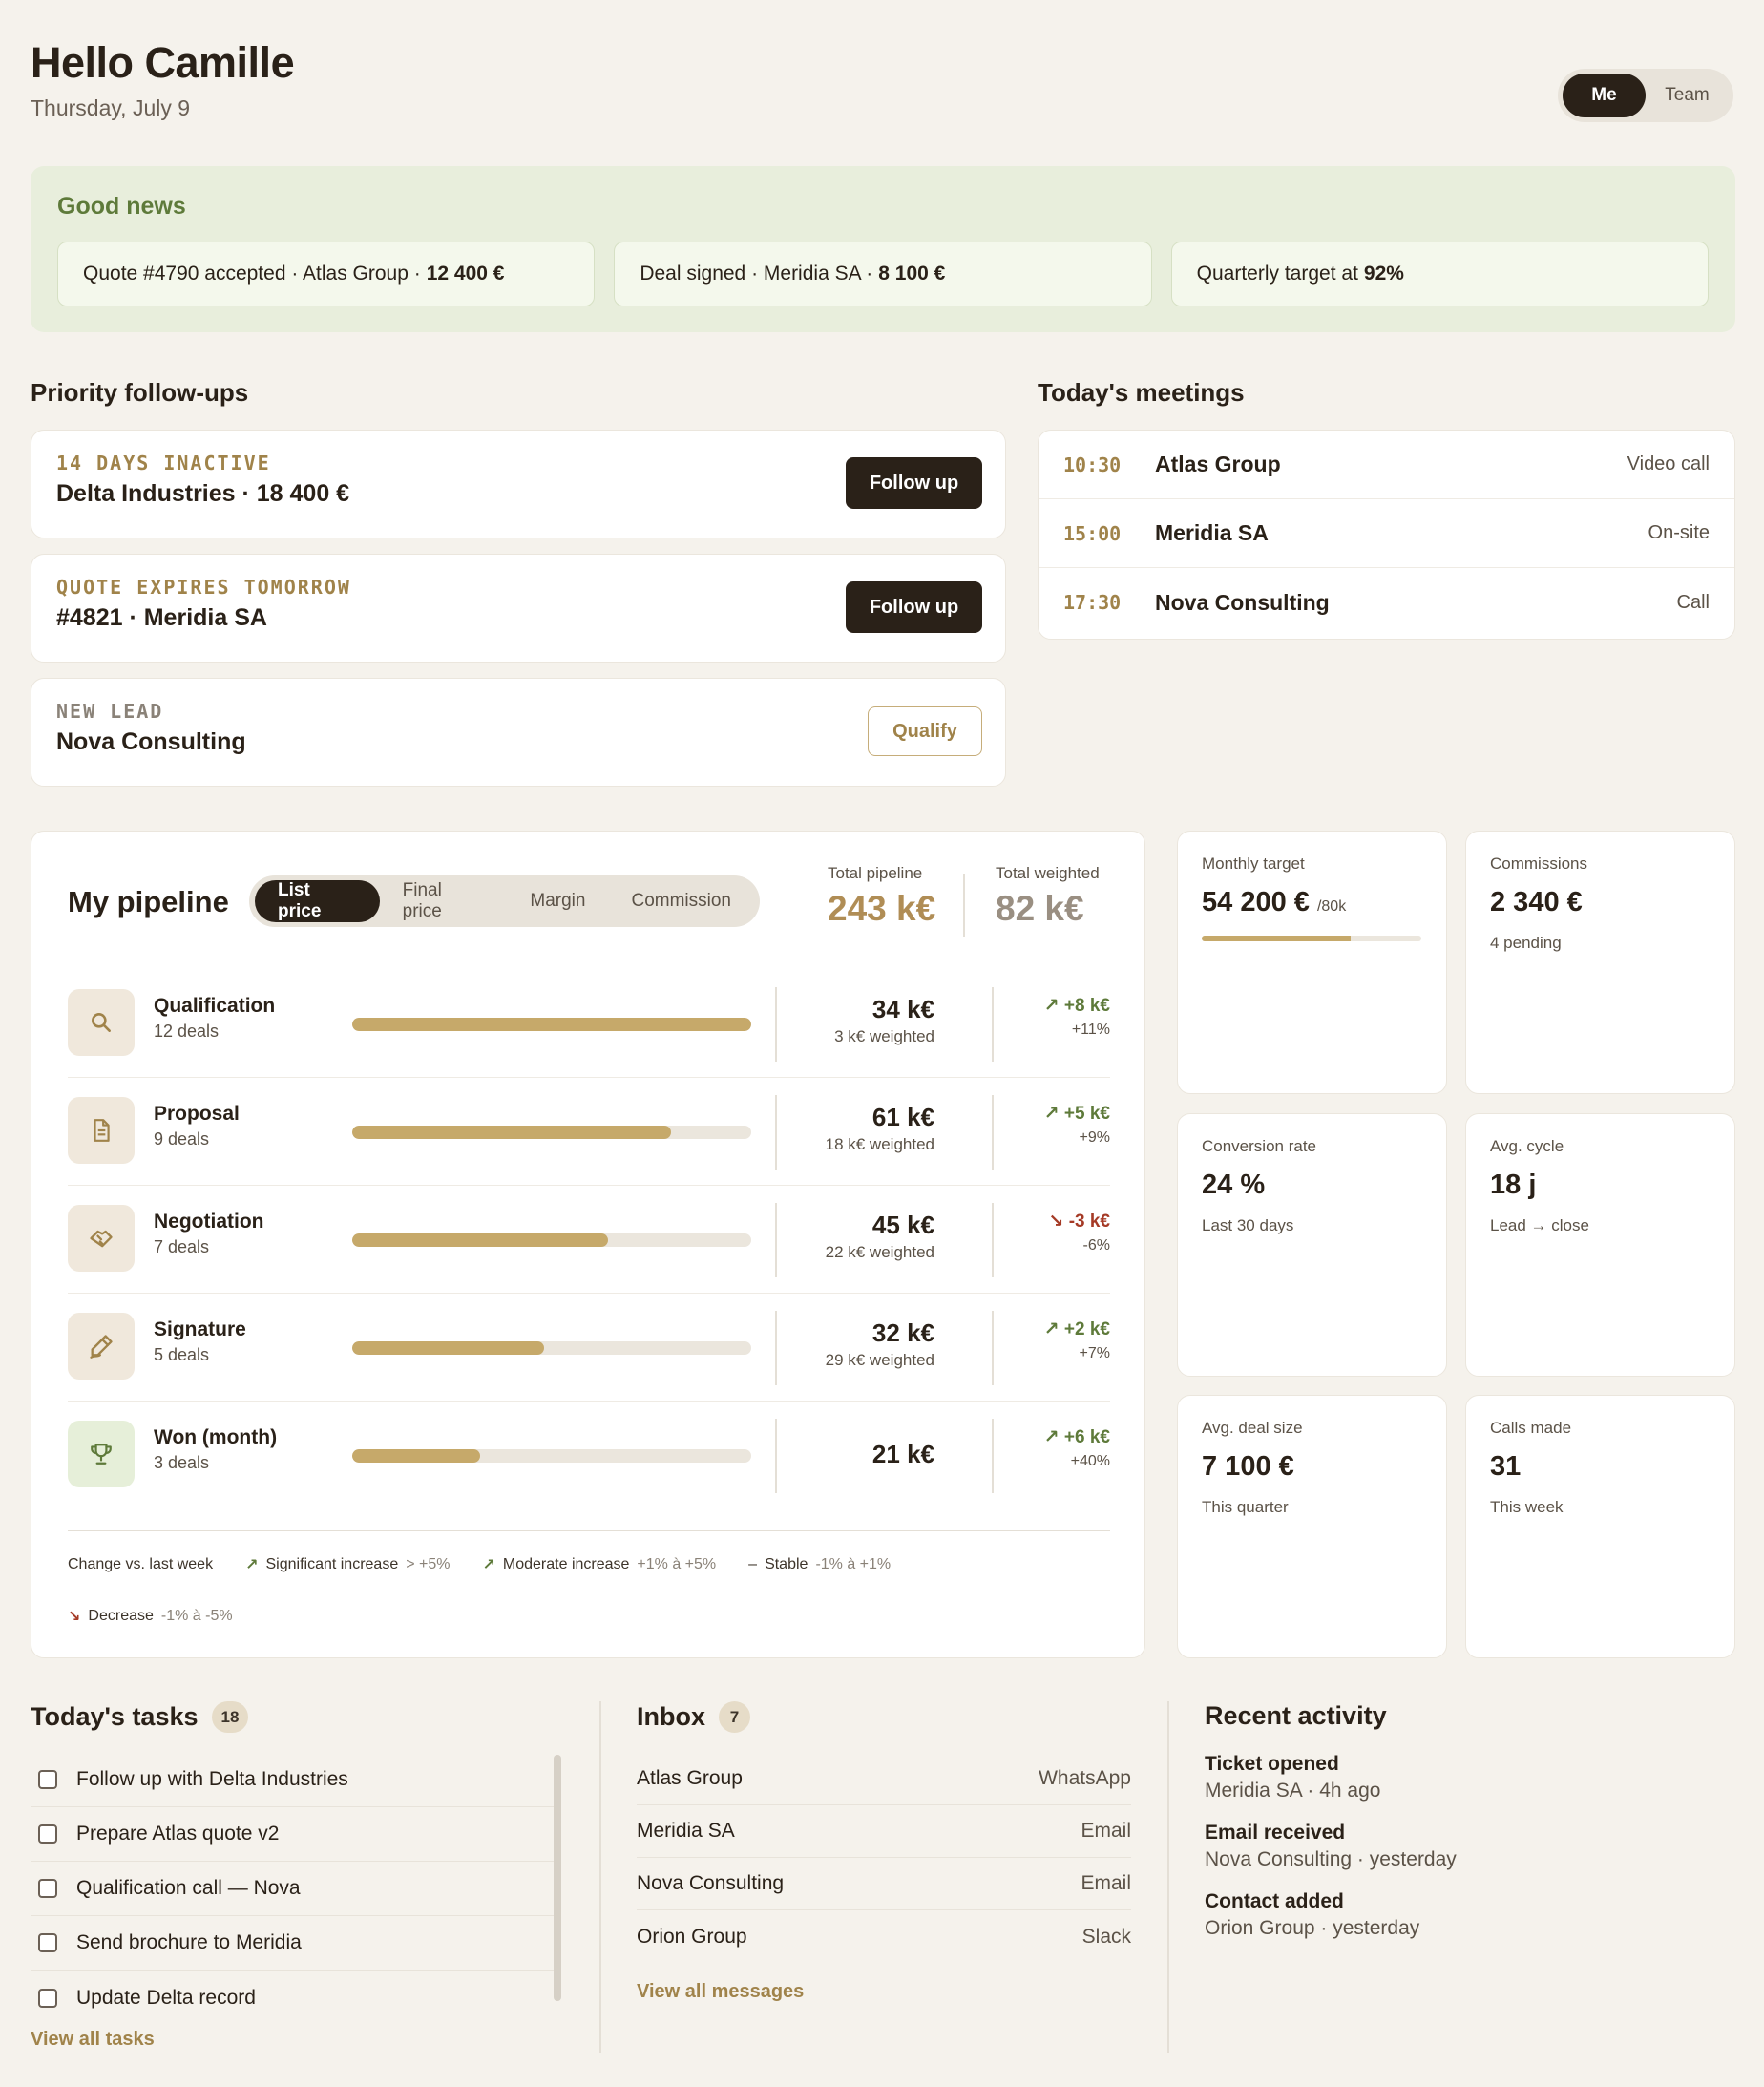 The width and height of the screenshot is (1764, 2087). What do you see at coordinates (1387, 602) in the screenshot?
I see `meeting-row: 17:30 Nova Consulting Call` at bounding box center [1387, 602].